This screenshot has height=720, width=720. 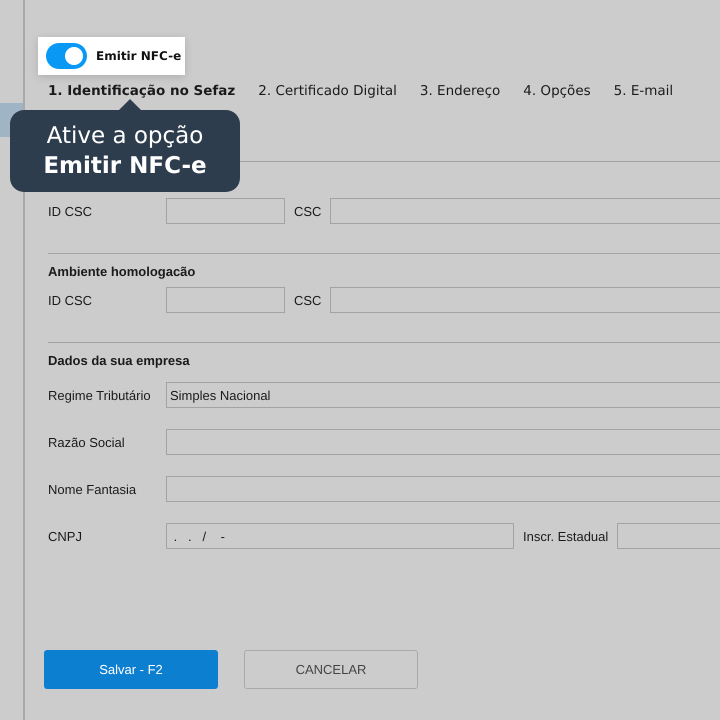 What do you see at coordinates (100, 395) in the screenshot?
I see `field-label: Regime Tributário` at bounding box center [100, 395].